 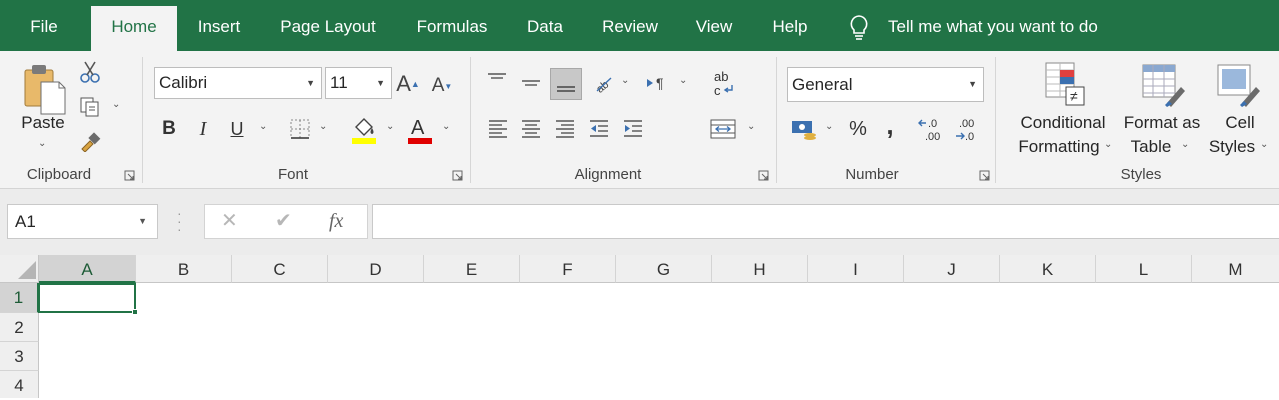 I want to click on number-format-combo: General ▼, so click(x=885, y=84).